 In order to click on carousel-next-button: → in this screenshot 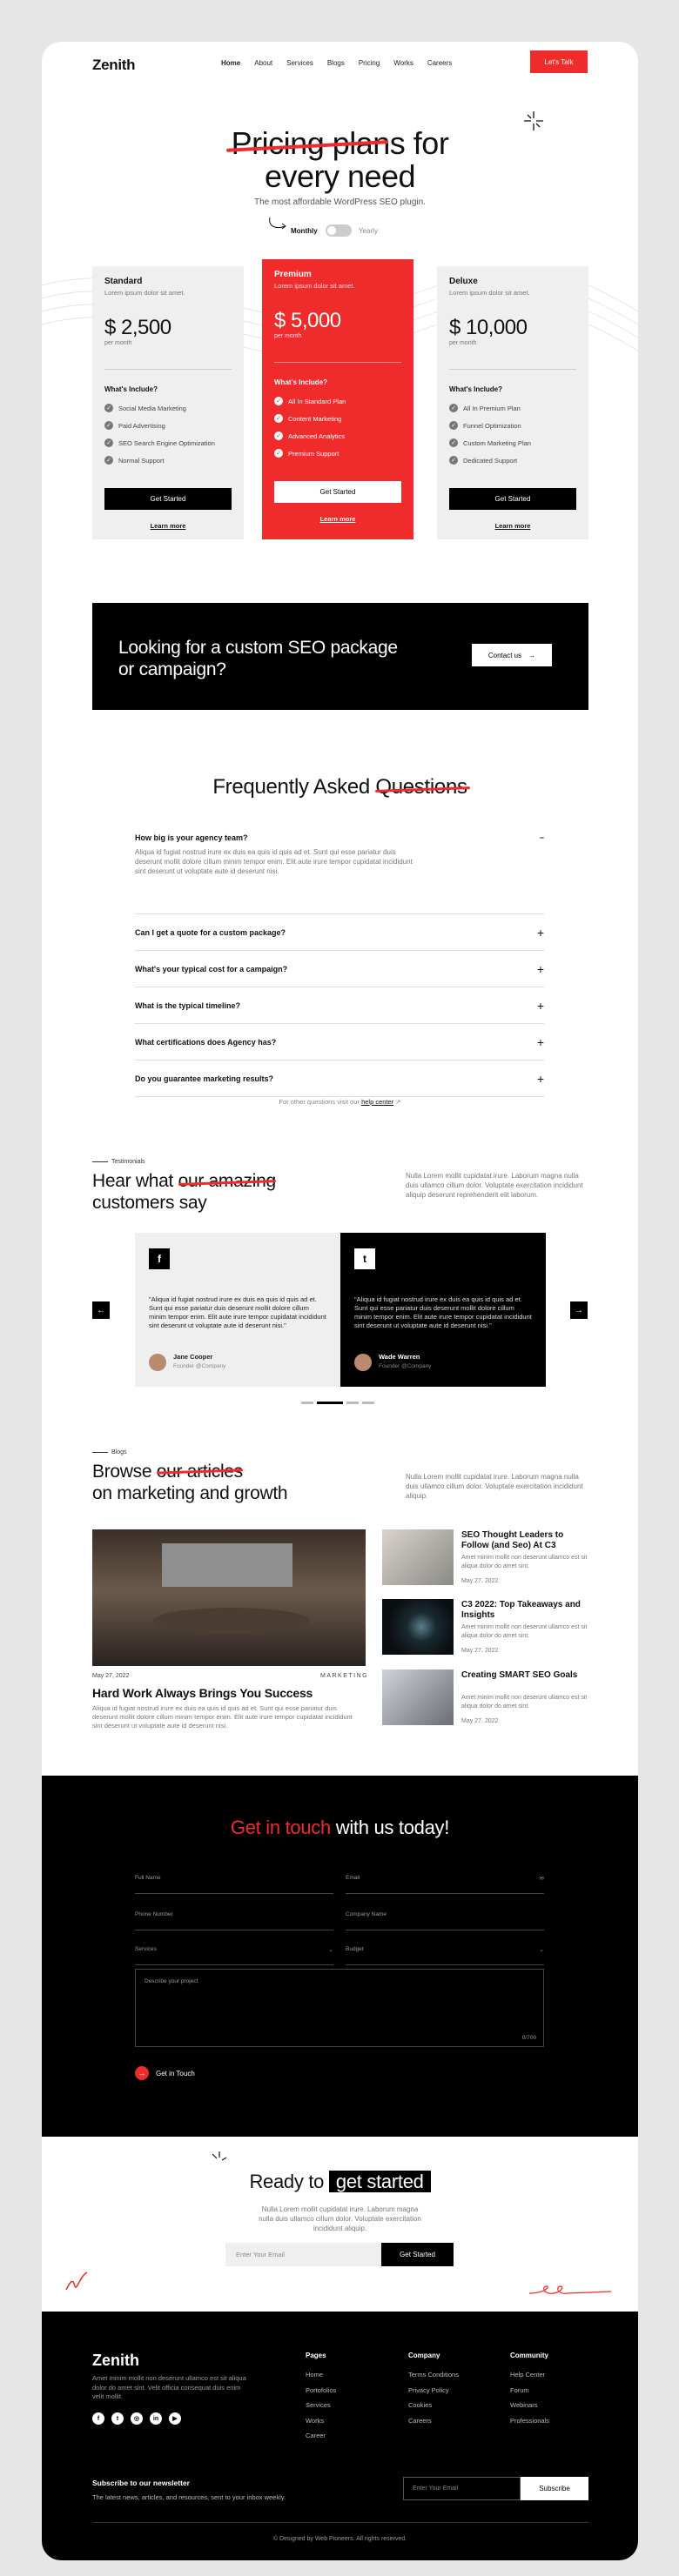, I will do `click(579, 1310)`.